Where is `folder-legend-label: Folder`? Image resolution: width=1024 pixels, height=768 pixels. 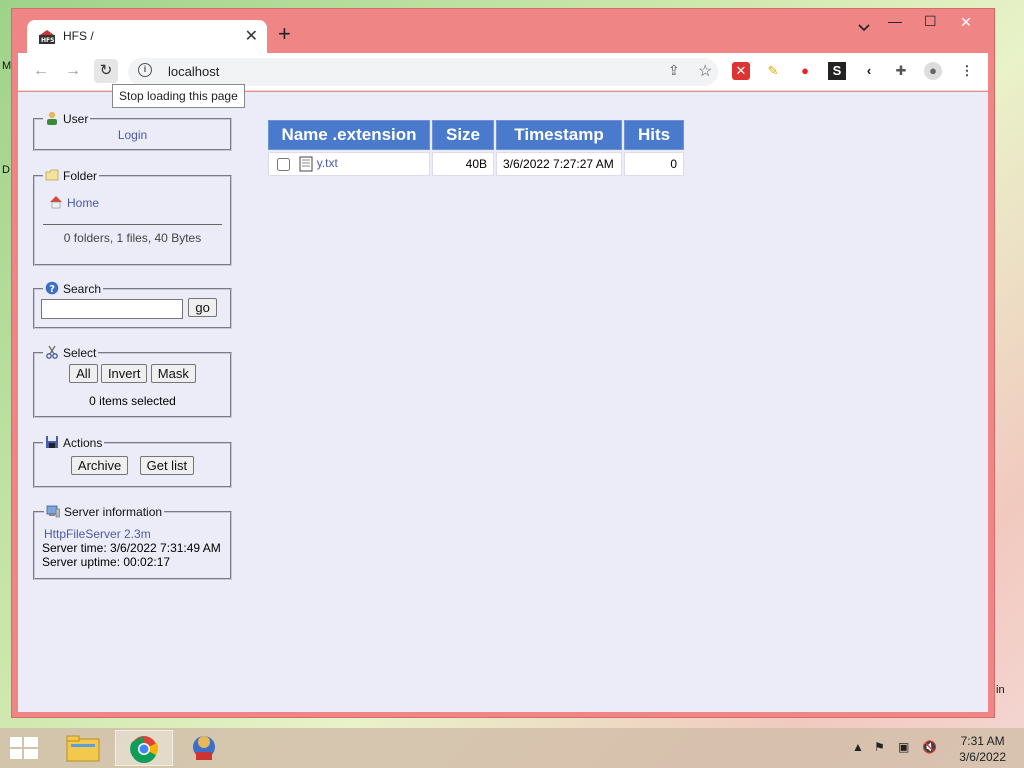
folder-legend-label: Folder is located at coordinates (80, 176).